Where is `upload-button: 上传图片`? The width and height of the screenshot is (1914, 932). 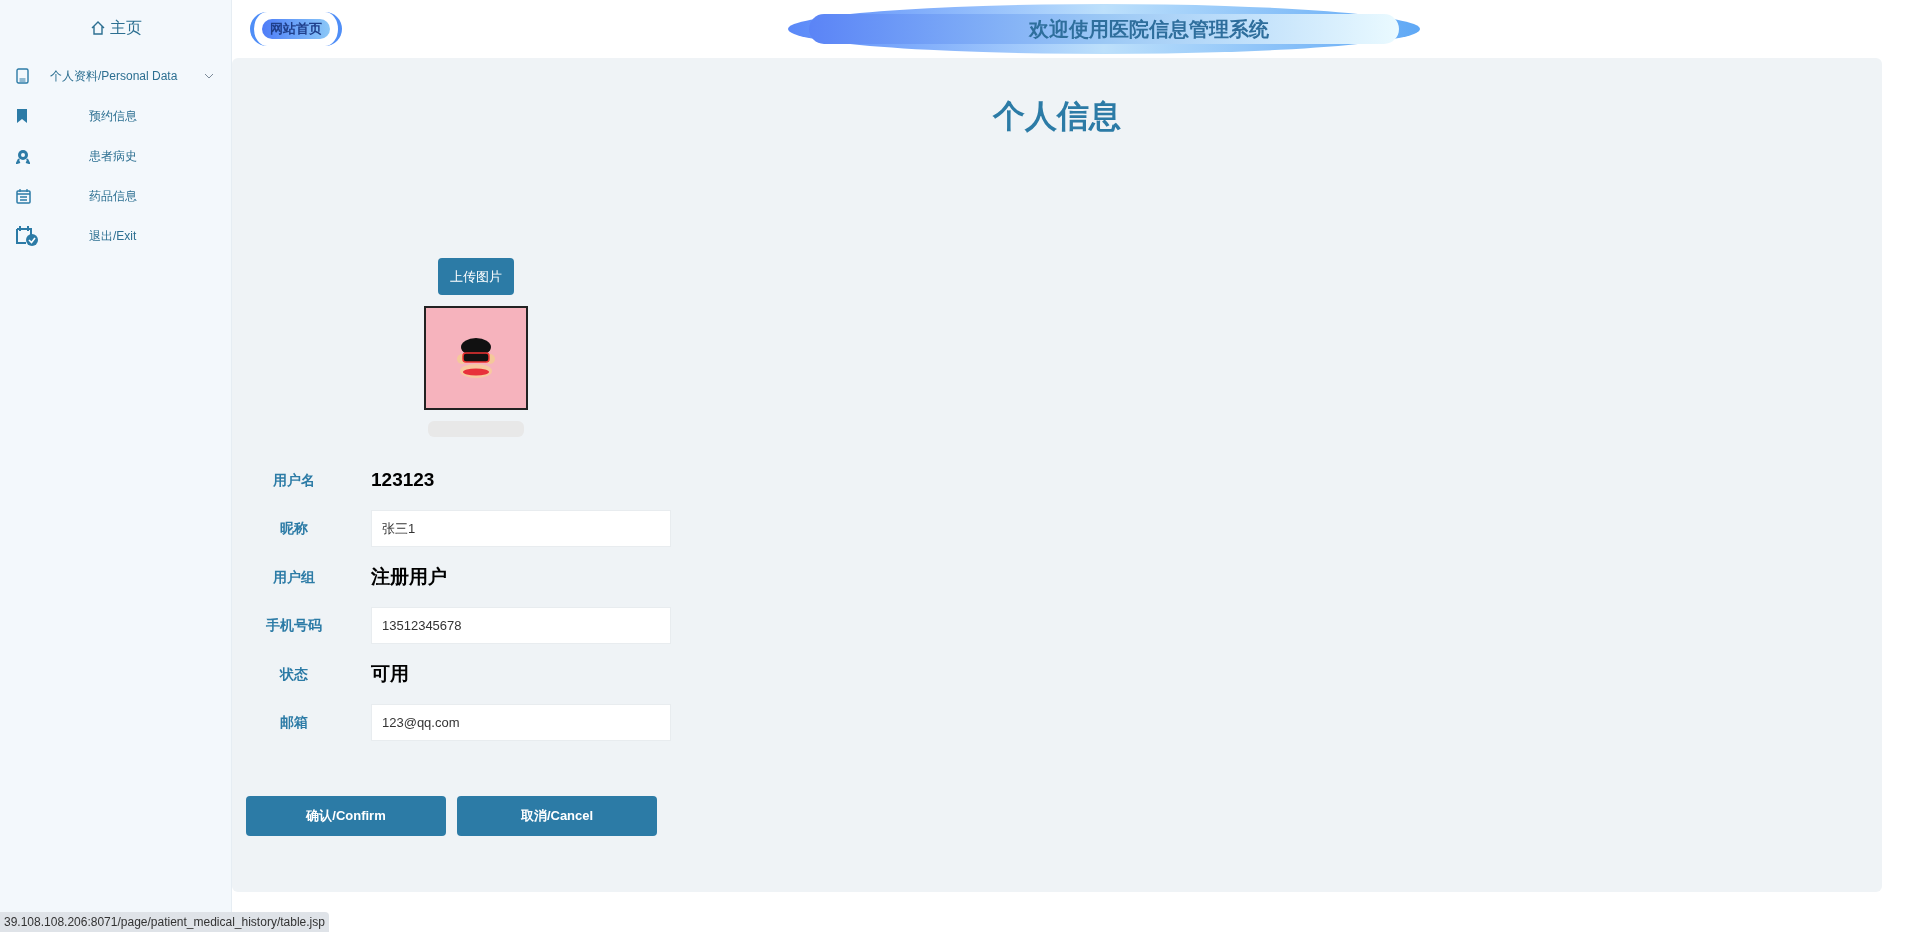
upload-button: 上传图片 is located at coordinates (476, 276).